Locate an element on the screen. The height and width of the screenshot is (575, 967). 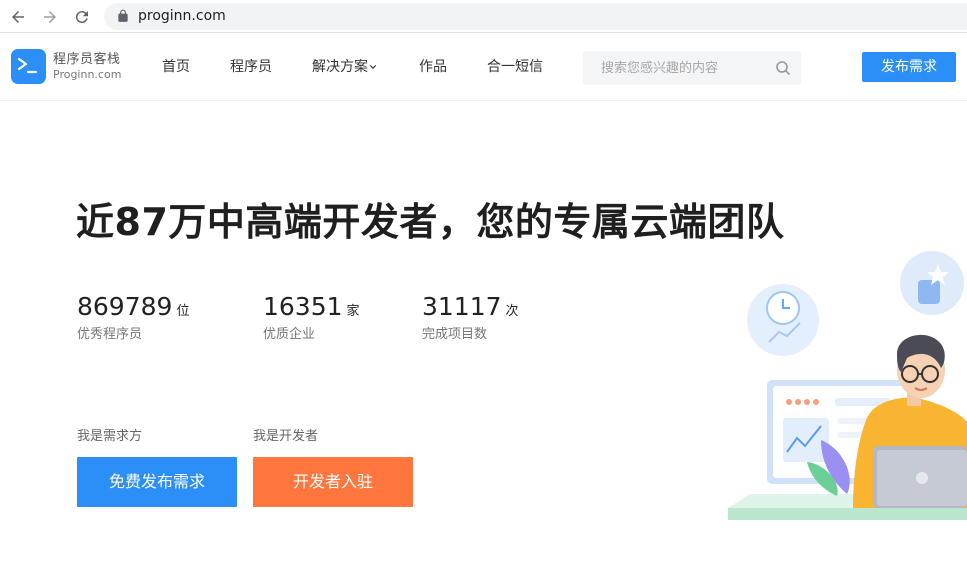
nav-solutions: 解决方案 is located at coordinates (344, 67).